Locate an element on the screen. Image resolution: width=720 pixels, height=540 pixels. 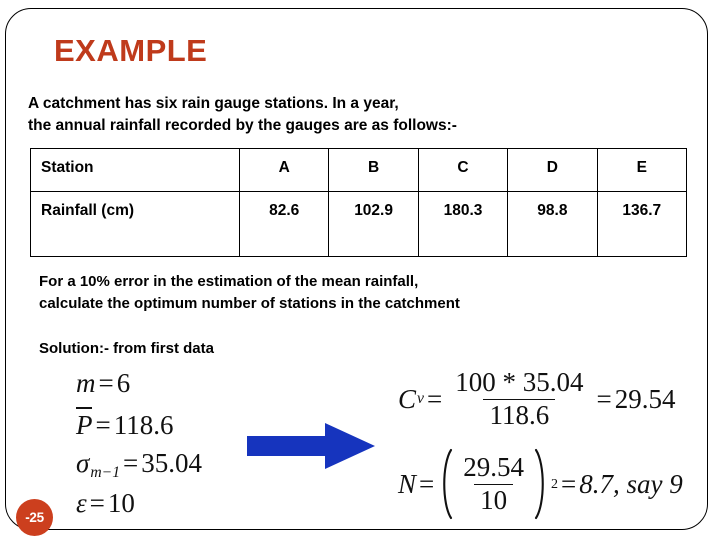
fraction-n: 29.54 10 is located at coordinates (493, 483).